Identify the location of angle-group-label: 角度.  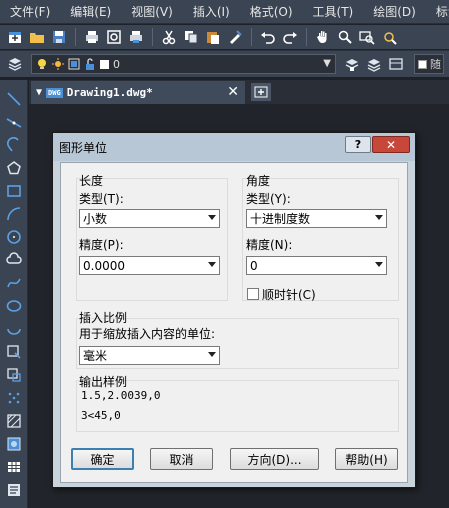
(258, 181).